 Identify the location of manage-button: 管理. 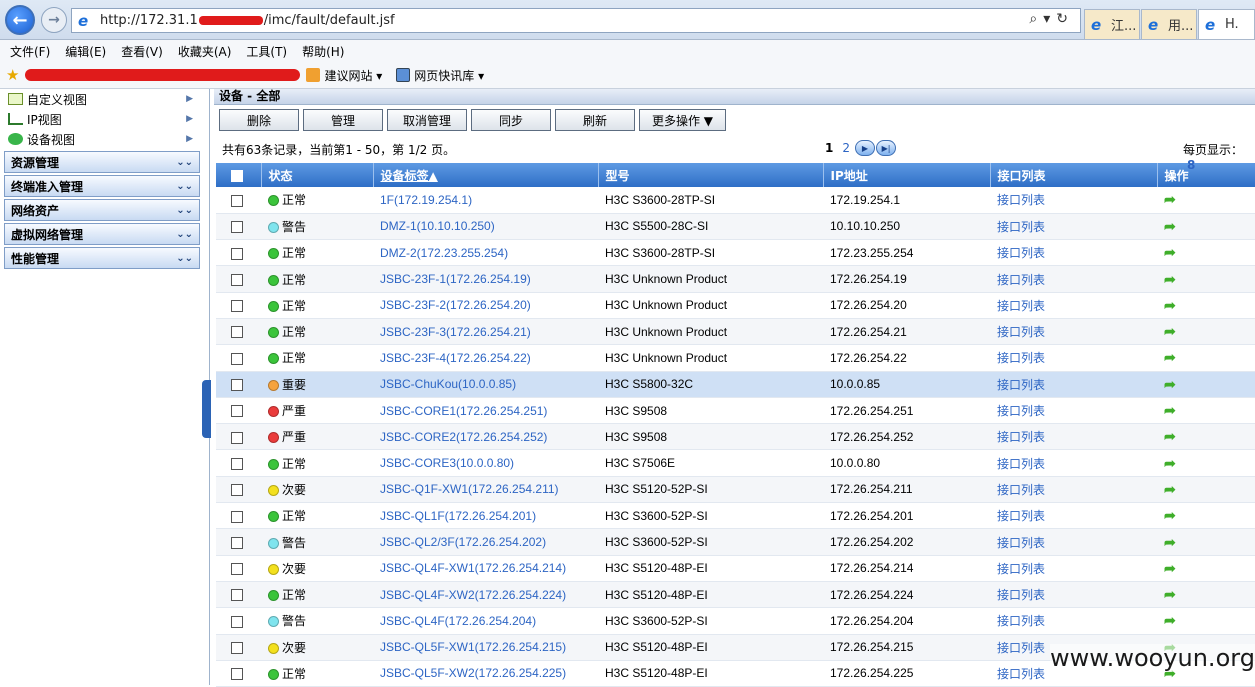
(343, 120).